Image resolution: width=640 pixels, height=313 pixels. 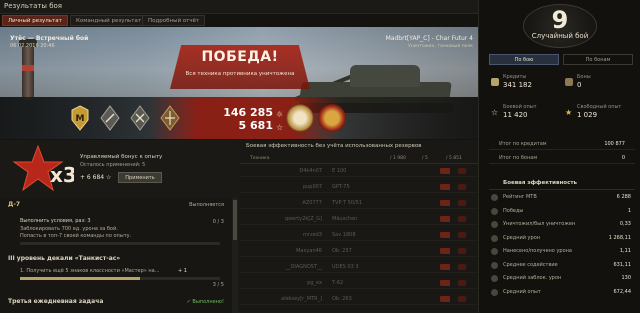 What do you see at coordinates (235, 220) in the screenshot?
I see `scrollbar-thumb` at bounding box center [235, 220].